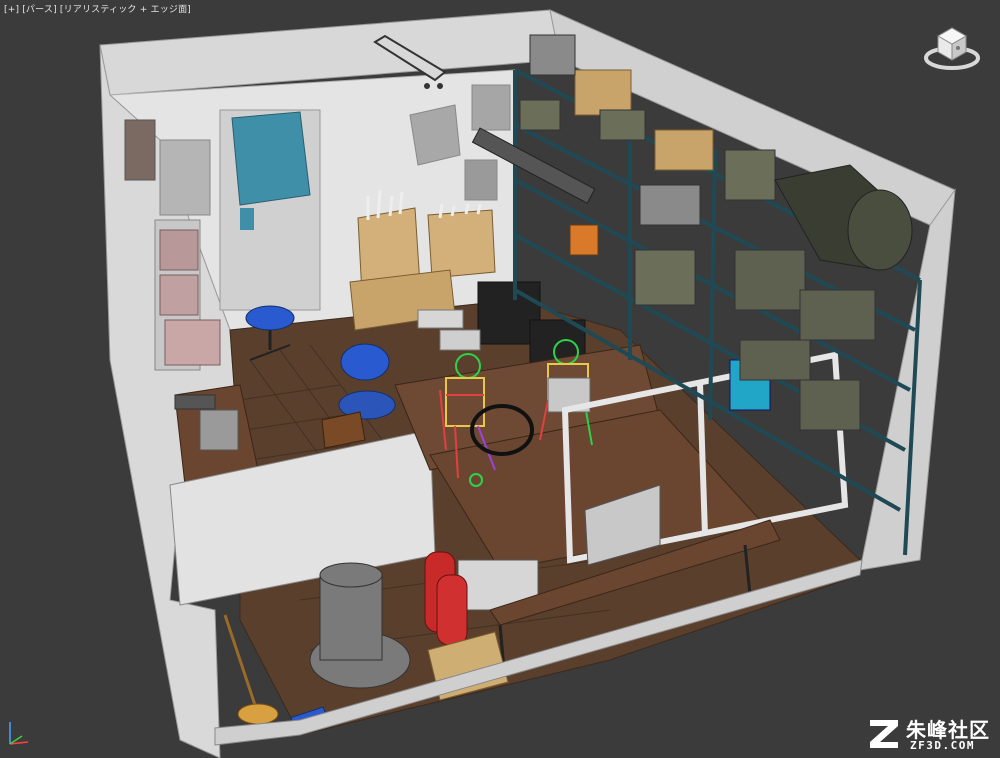 The image size is (1000, 758). Describe the element at coordinates (270, 318) in the screenshot. I see `blue-stool` at that location.